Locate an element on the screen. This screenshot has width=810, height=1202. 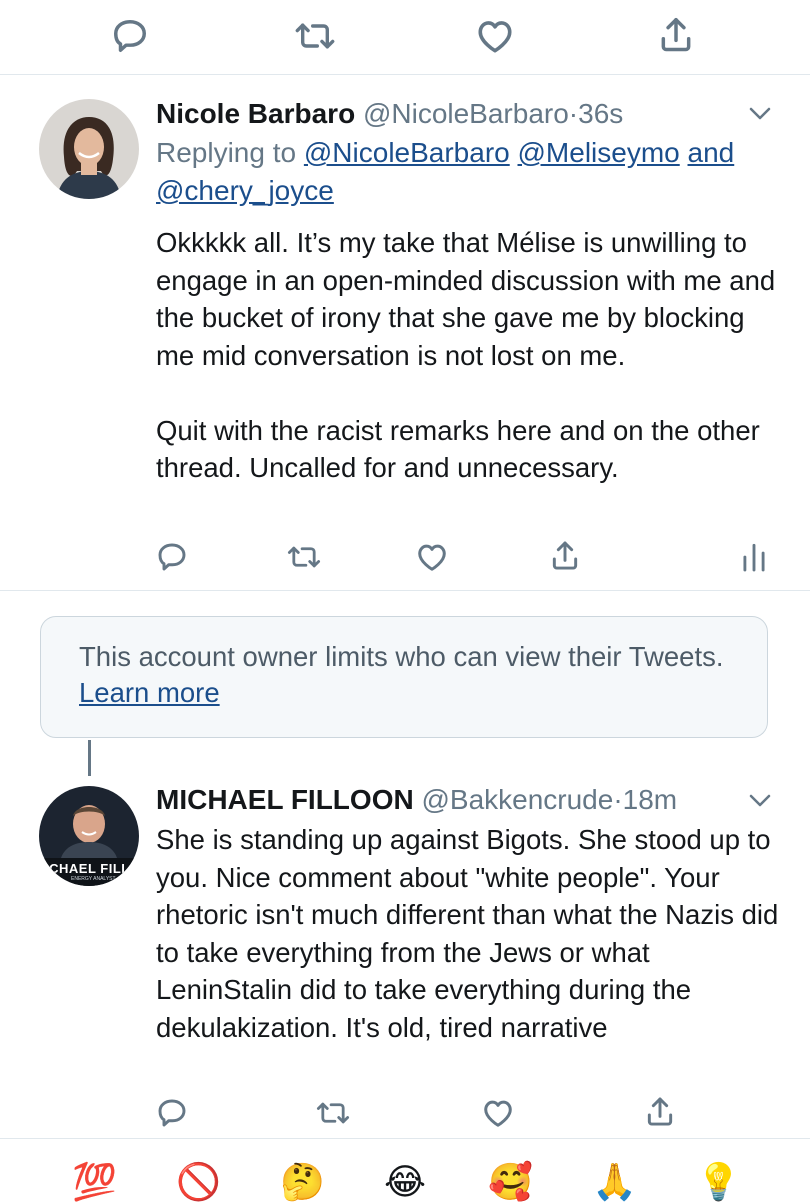
emoji-suggestion-bar: 💯 🚫 🤔 😂 🥰 🙏 💡 is located at coordinates (405, 1170).